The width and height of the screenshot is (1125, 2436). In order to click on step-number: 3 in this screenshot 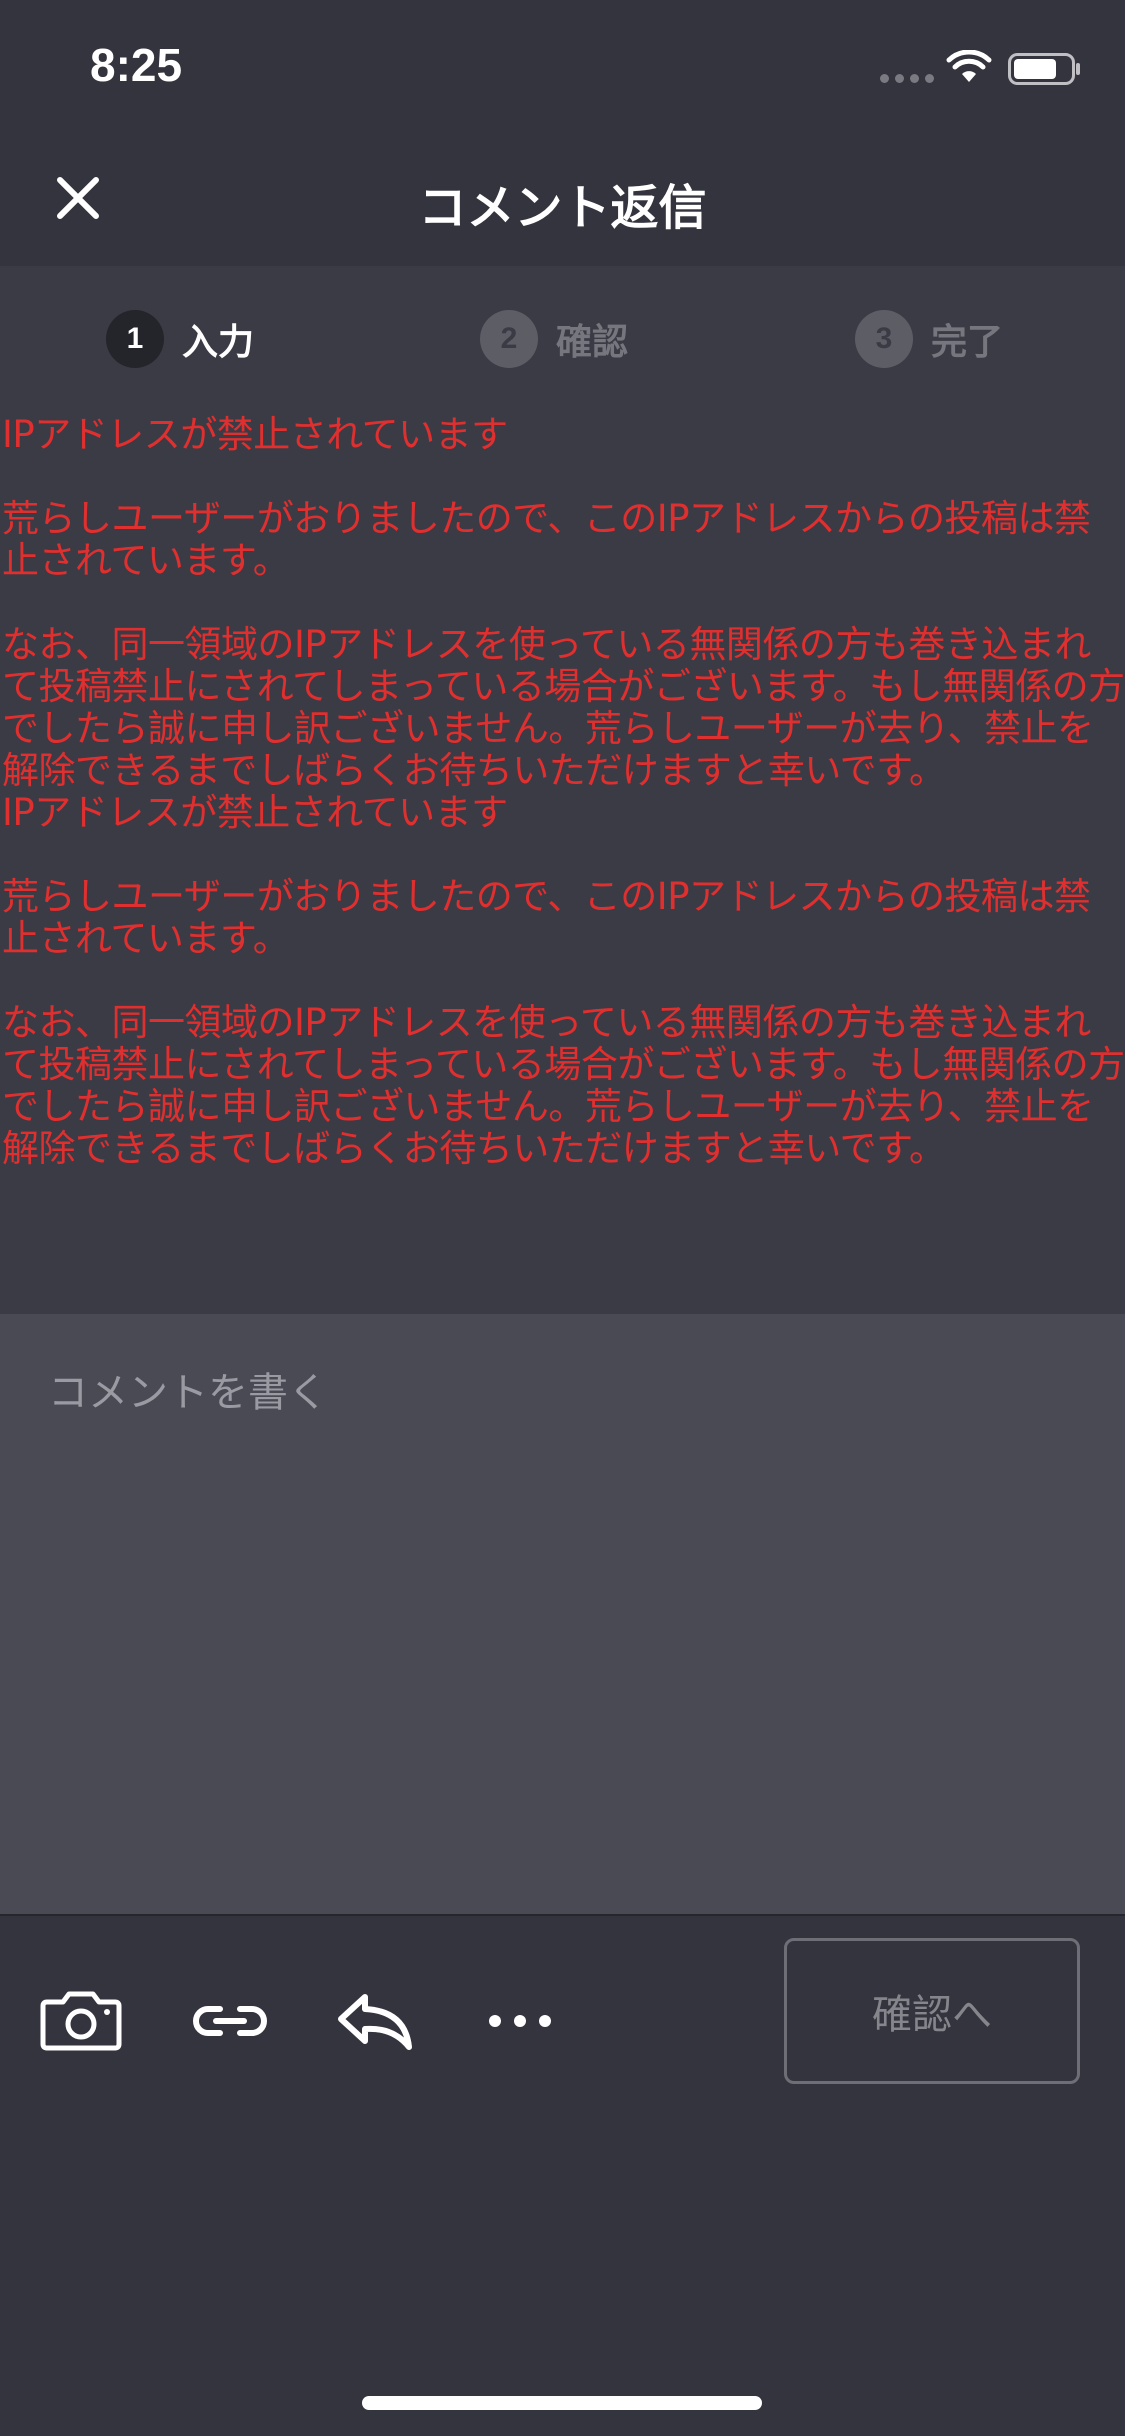, I will do `click(884, 339)`.